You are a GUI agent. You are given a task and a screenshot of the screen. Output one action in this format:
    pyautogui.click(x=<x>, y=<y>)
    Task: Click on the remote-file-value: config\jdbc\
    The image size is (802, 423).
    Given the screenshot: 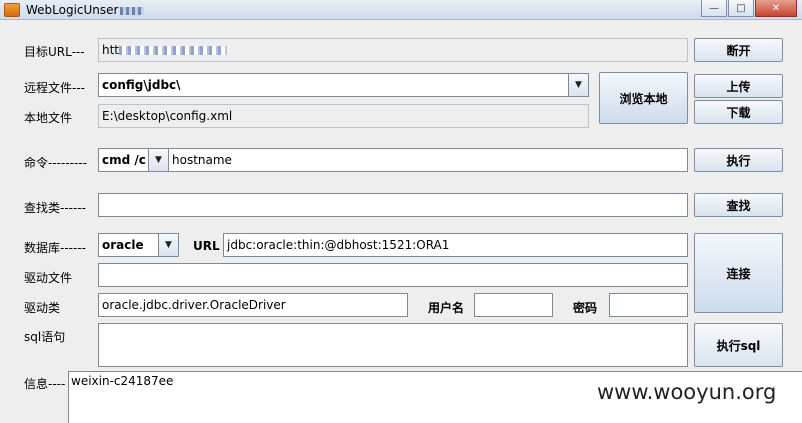 What is the action you would take?
    pyautogui.click(x=141, y=85)
    